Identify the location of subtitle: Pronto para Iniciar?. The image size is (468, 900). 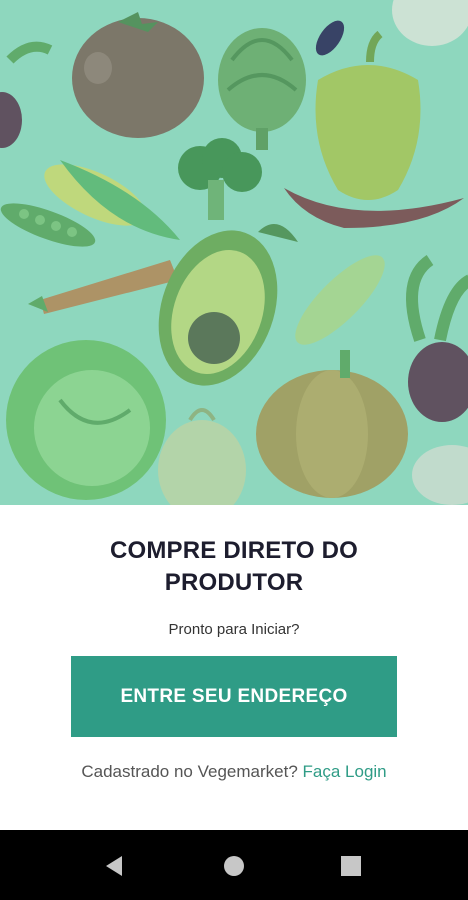
(234, 629).